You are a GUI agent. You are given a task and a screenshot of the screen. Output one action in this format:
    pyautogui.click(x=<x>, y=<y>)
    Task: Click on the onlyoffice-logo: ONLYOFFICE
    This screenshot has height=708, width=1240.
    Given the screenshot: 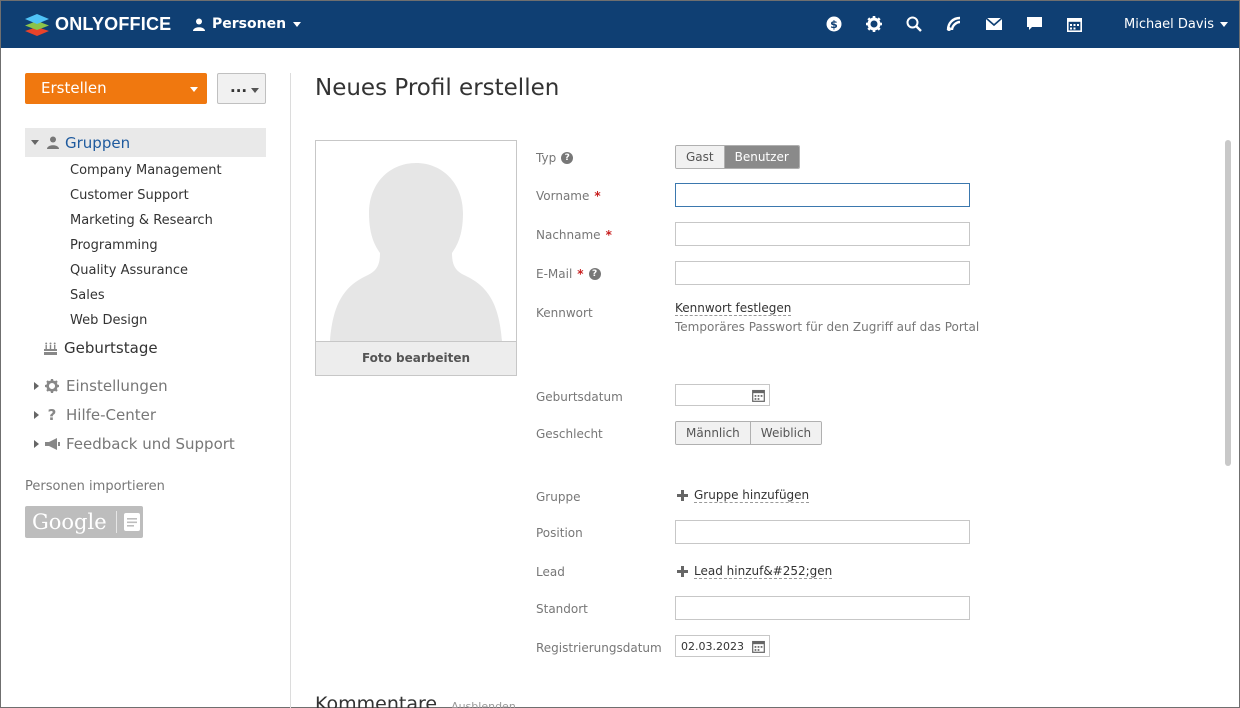 What is the action you would take?
    pyautogui.click(x=98, y=24)
    